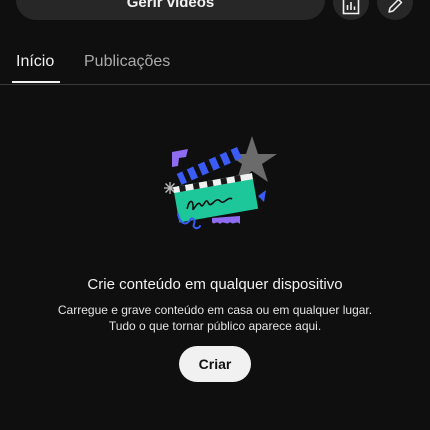 This screenshot has height=430, width=430. I want to click on tab-inicio: Início, so click(35, 62).